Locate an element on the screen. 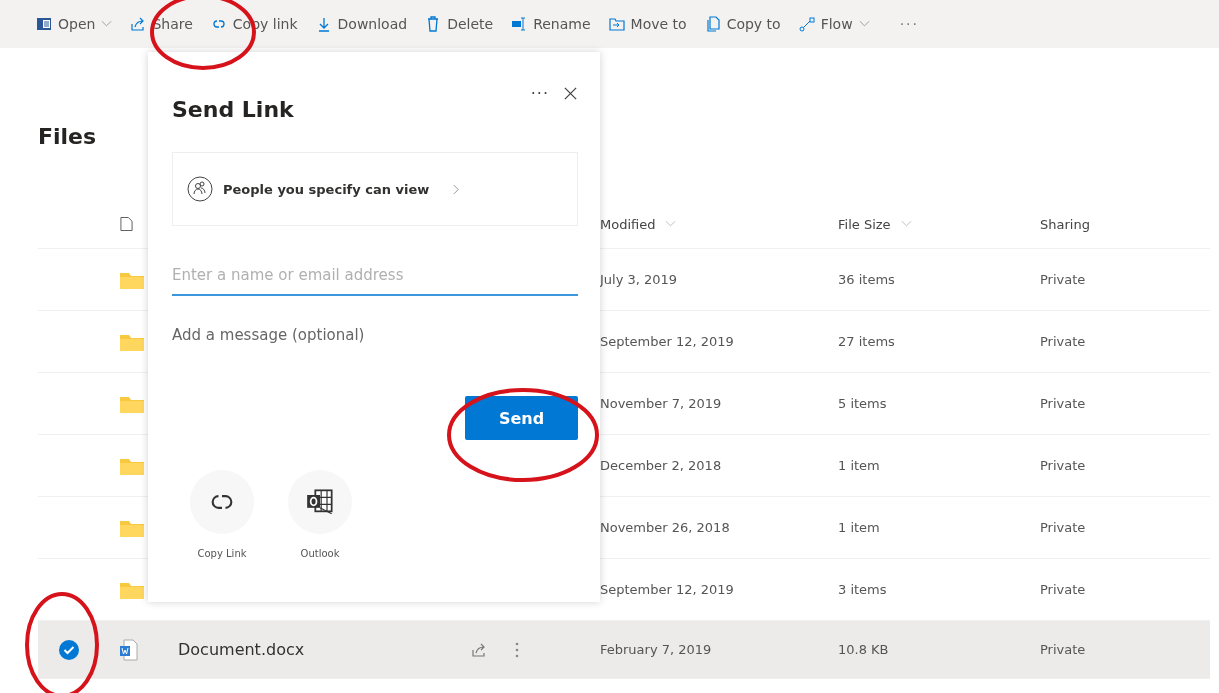 Image resolution: width=1219 pixels, height=693 pixels. flow-icon is located at coordinates (806, 24).